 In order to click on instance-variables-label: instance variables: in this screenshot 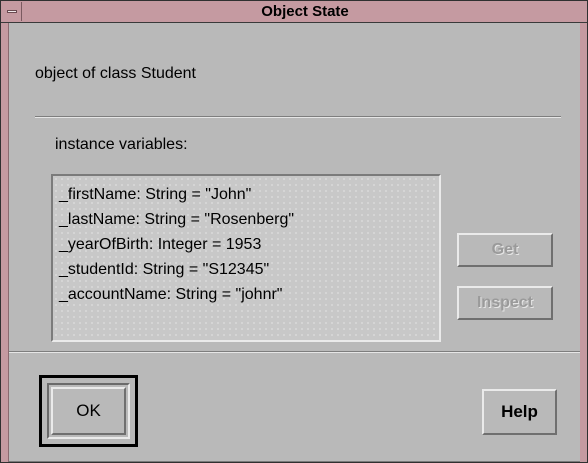, I will do `click(121, 144)`.